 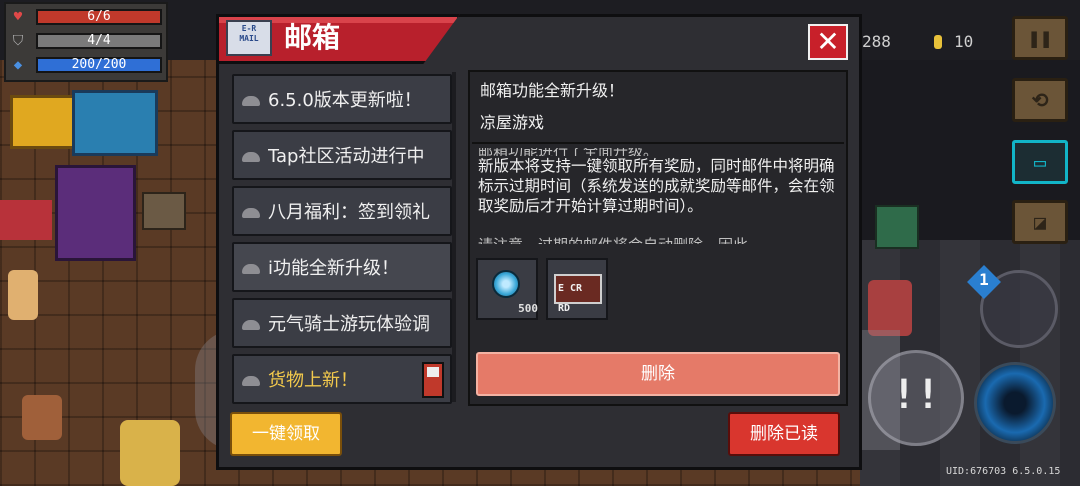 I want to click on map-button: ◪, so click(x=1040, y=222).